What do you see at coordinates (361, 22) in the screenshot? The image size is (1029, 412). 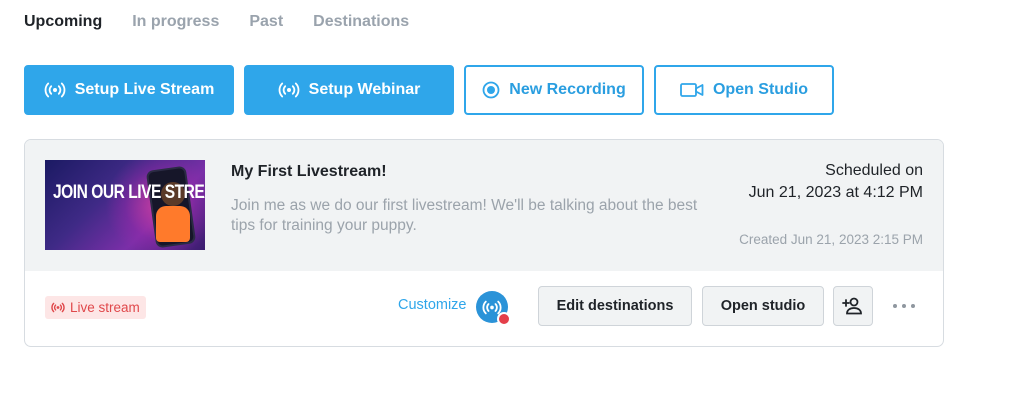 I see `tab-destinations: Destinations` at bounding box center [361, 22].